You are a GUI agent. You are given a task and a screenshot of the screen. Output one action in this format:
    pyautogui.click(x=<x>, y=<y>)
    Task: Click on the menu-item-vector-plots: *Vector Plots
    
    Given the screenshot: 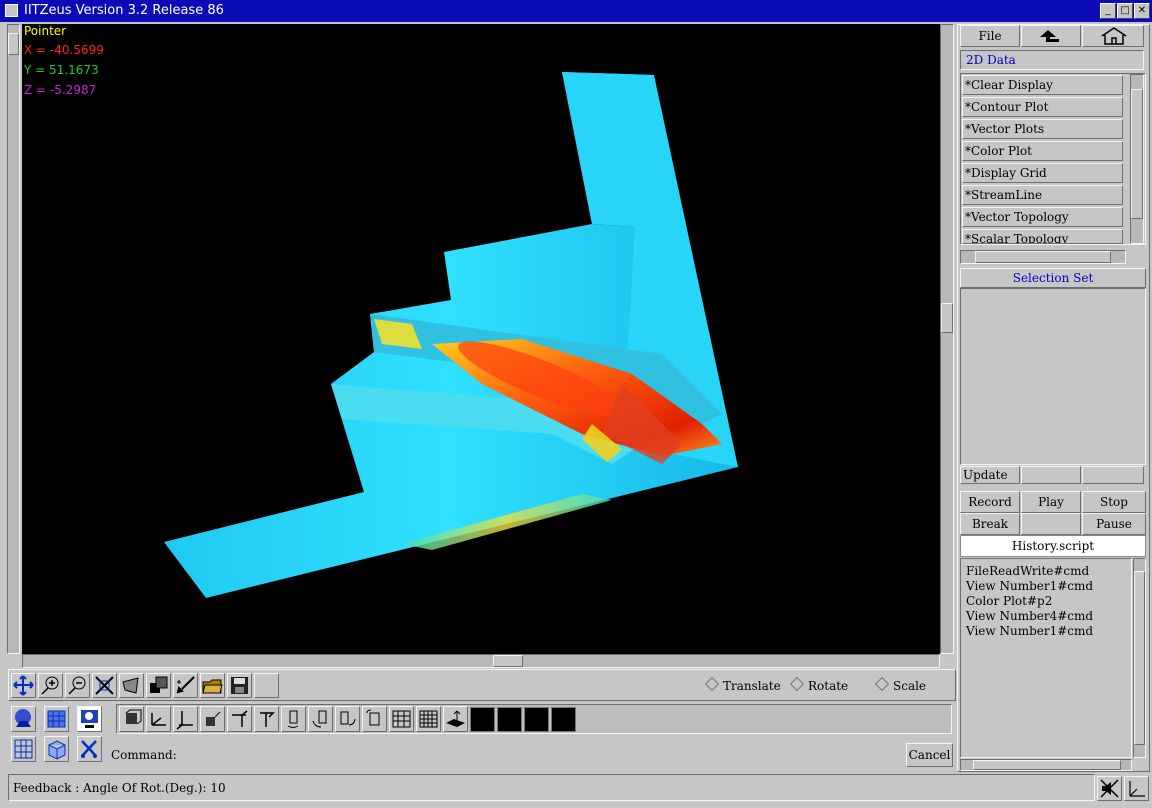 What is the action you would take?
    pyautogui.click(x=1042, y=129)
    